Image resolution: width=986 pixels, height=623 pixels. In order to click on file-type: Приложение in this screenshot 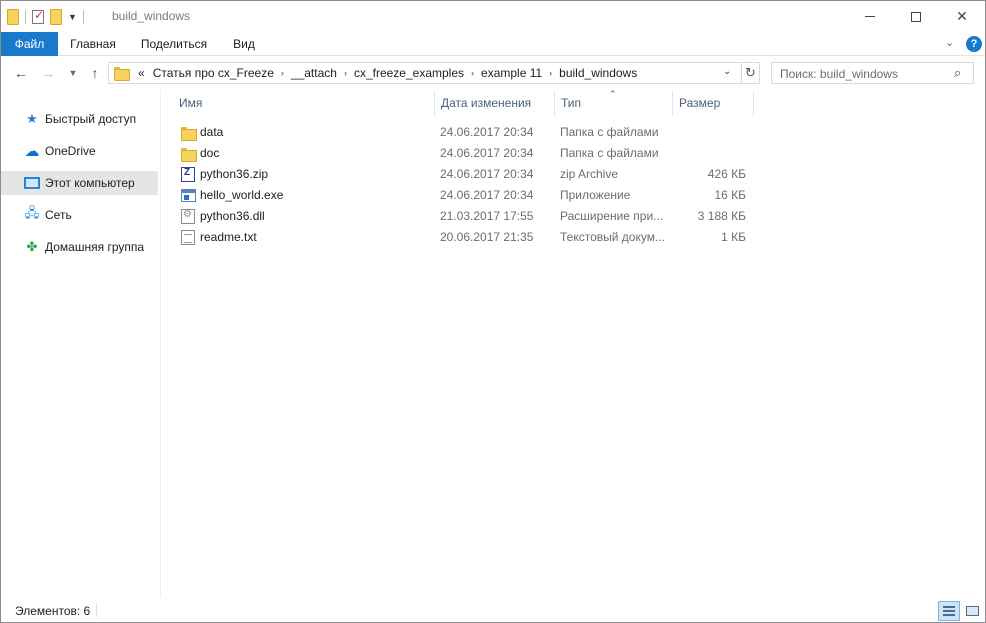, I will do `click(595, 195)`.